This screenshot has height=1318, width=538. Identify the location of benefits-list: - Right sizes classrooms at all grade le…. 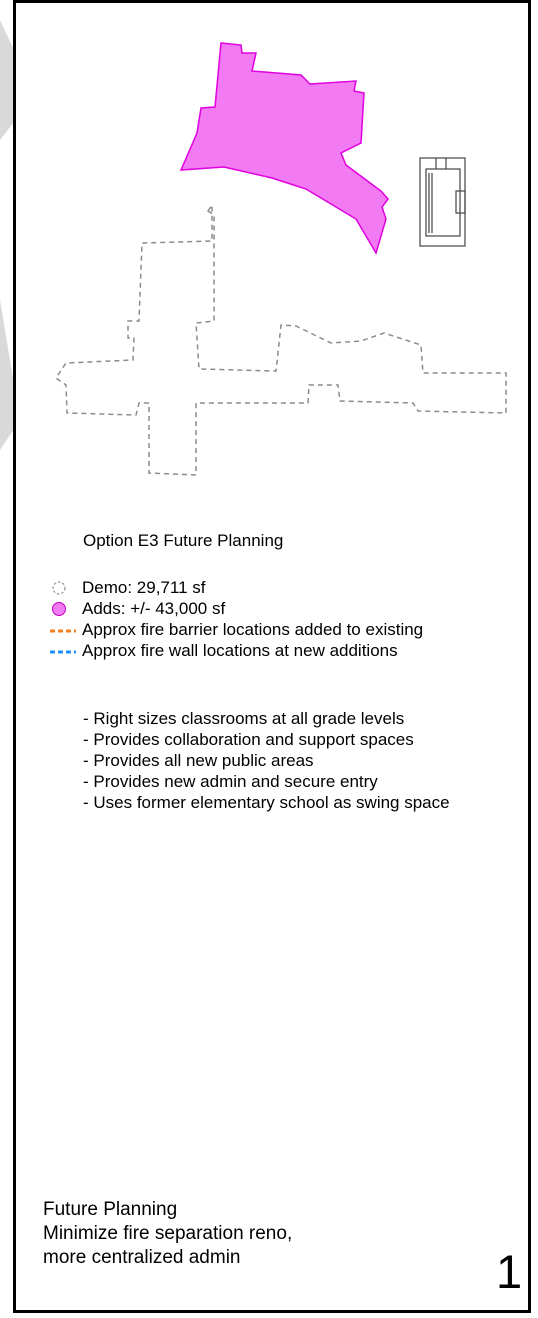
(298, 760).